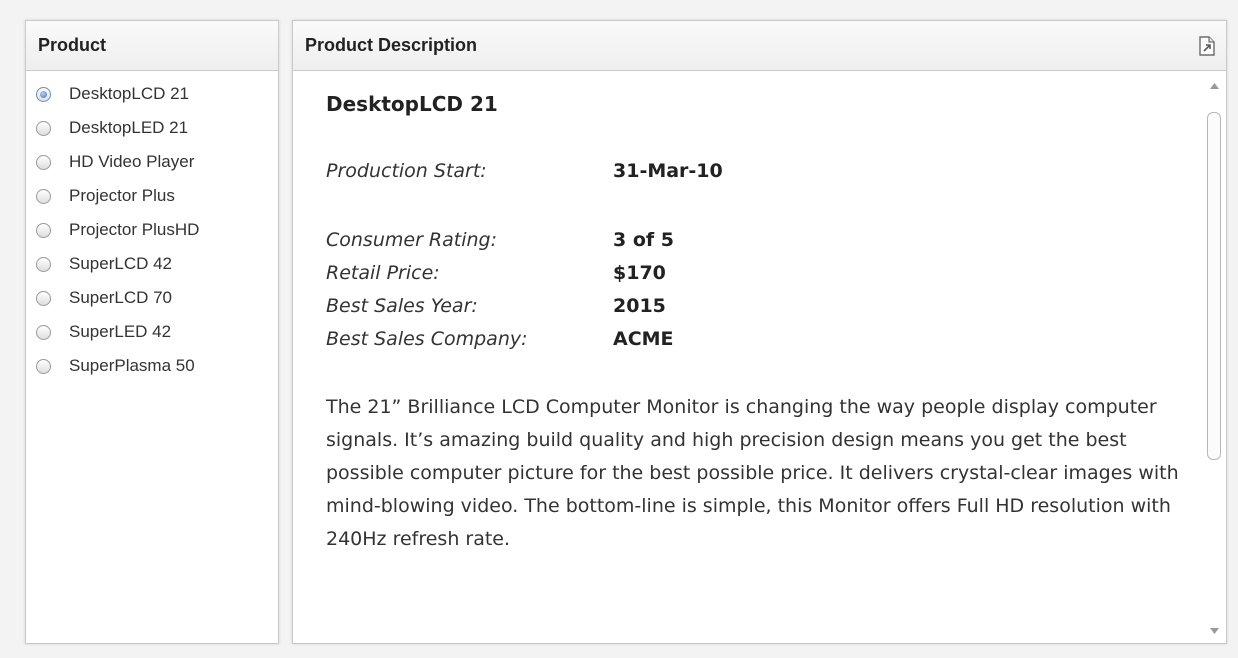 This screenshot has width=1238, height=658. Describe the element at coordinates (764, 170) in the screenshot. I see `production-start-row: Production Start: 31-Mar-10` at that location.